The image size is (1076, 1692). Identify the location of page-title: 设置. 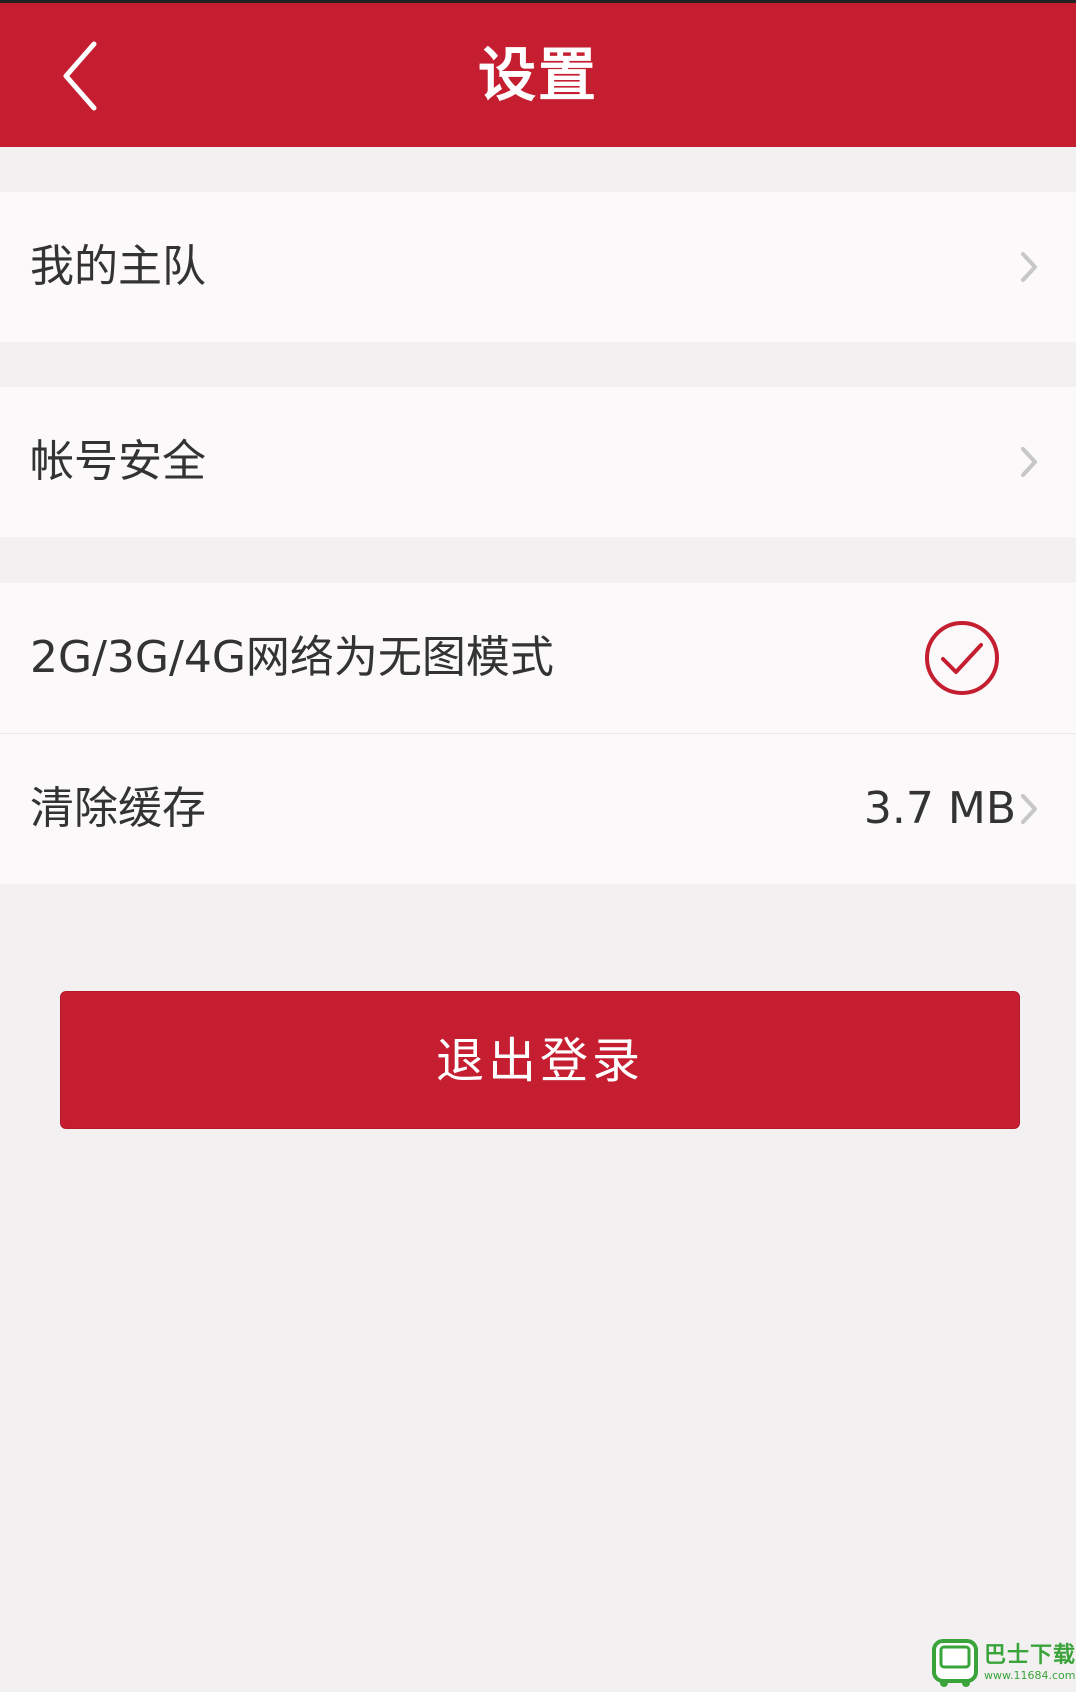
(537, 75).